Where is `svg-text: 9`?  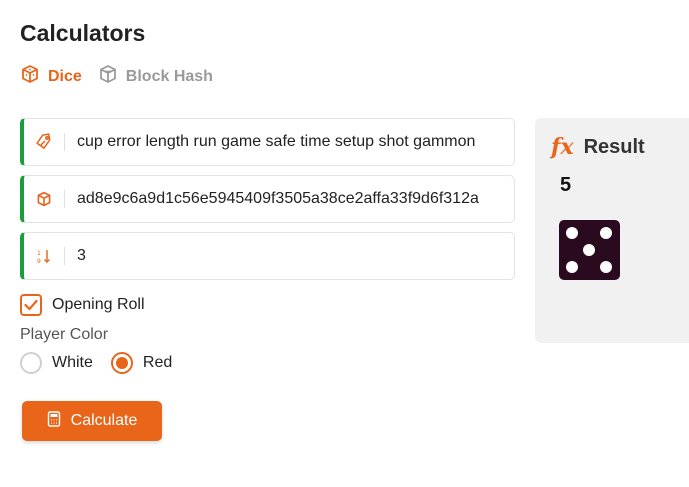 svg-text: 9 is located at coordinates (39, 261).